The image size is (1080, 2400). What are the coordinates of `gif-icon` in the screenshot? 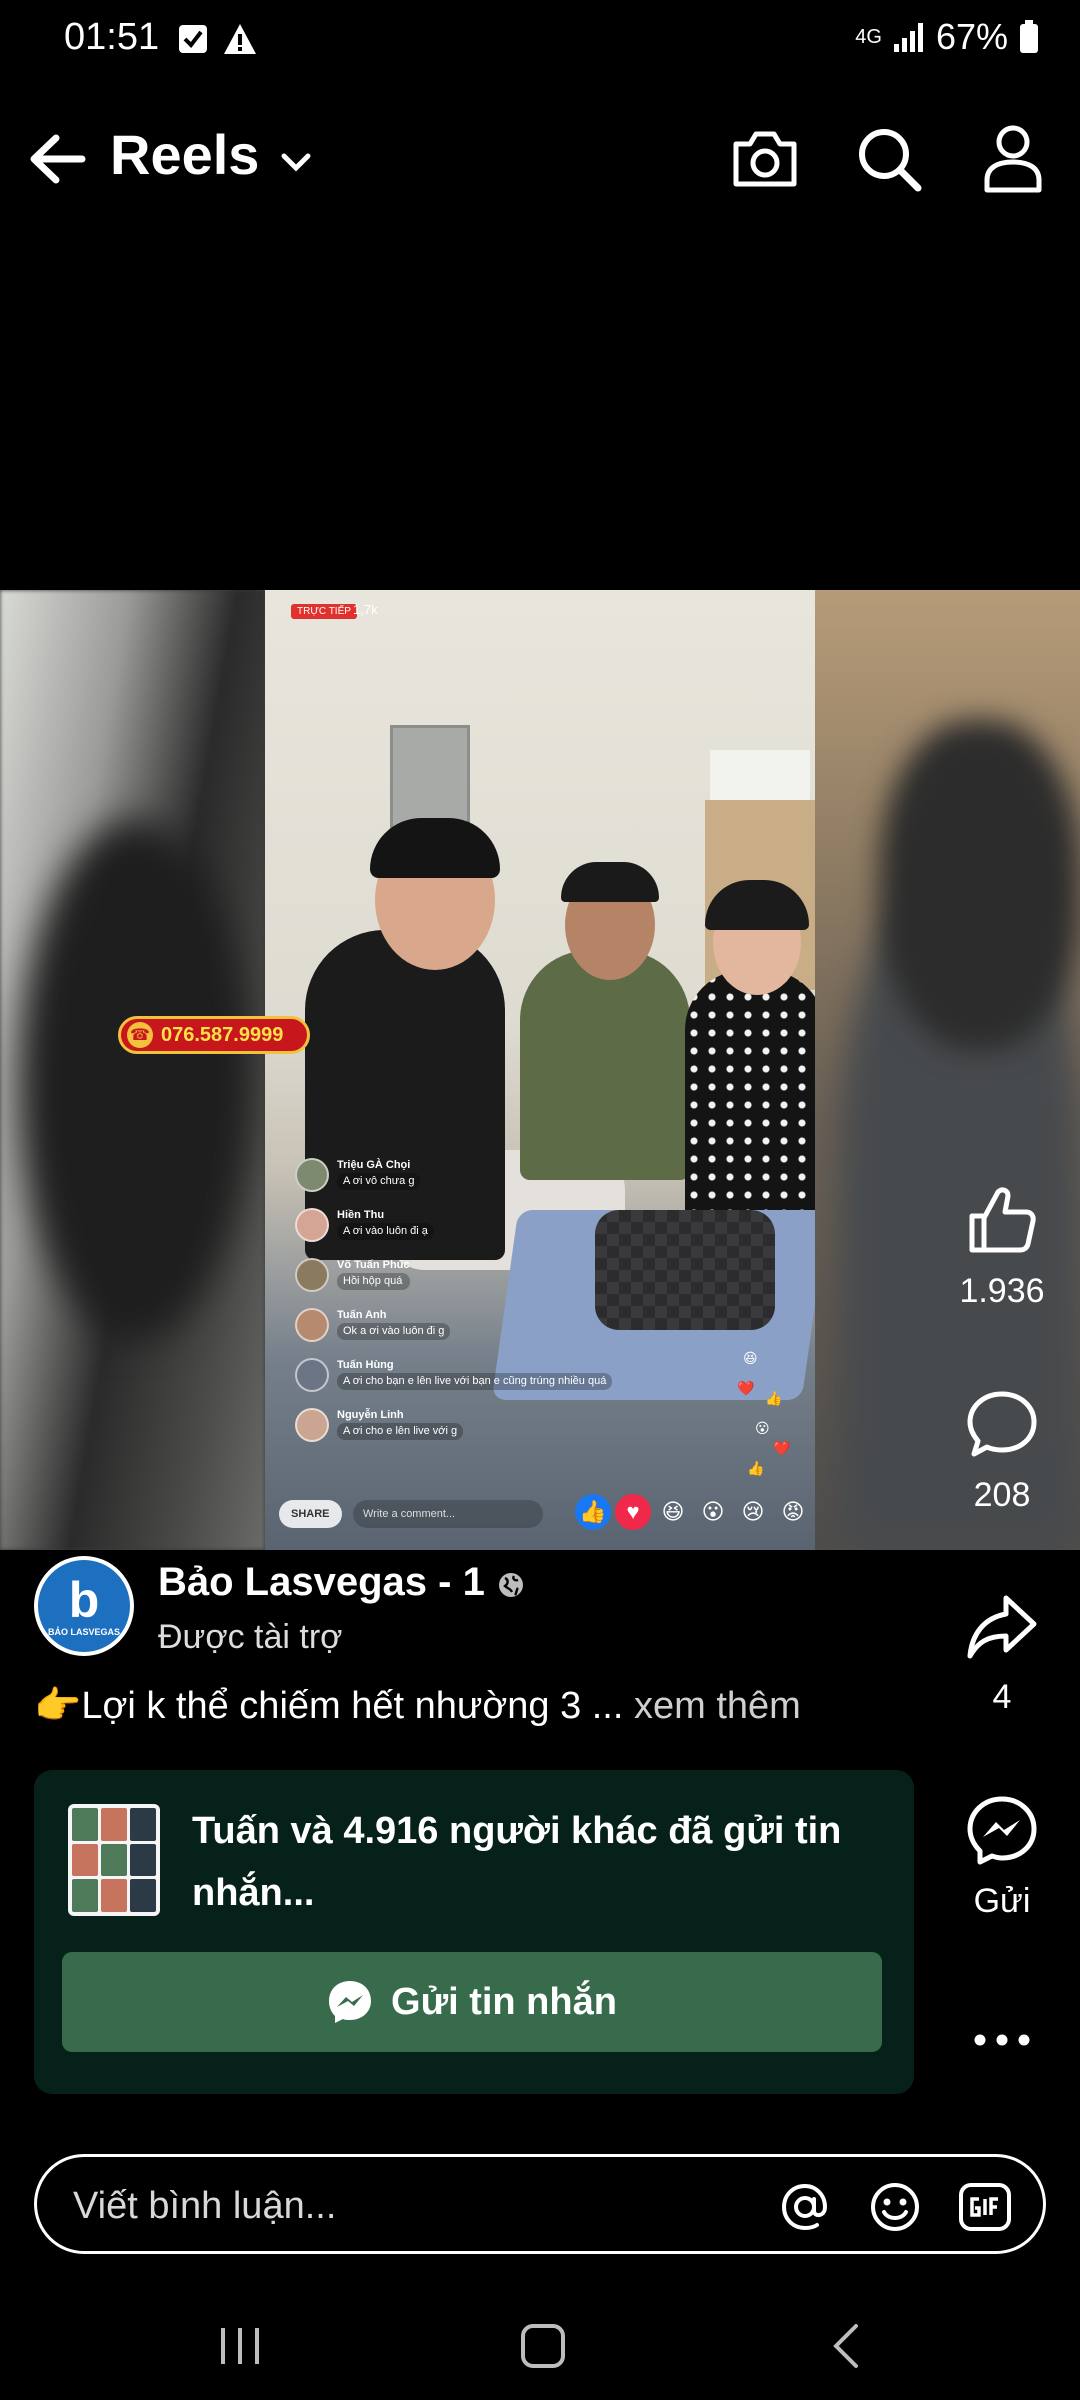 It's located at (985, 2207).